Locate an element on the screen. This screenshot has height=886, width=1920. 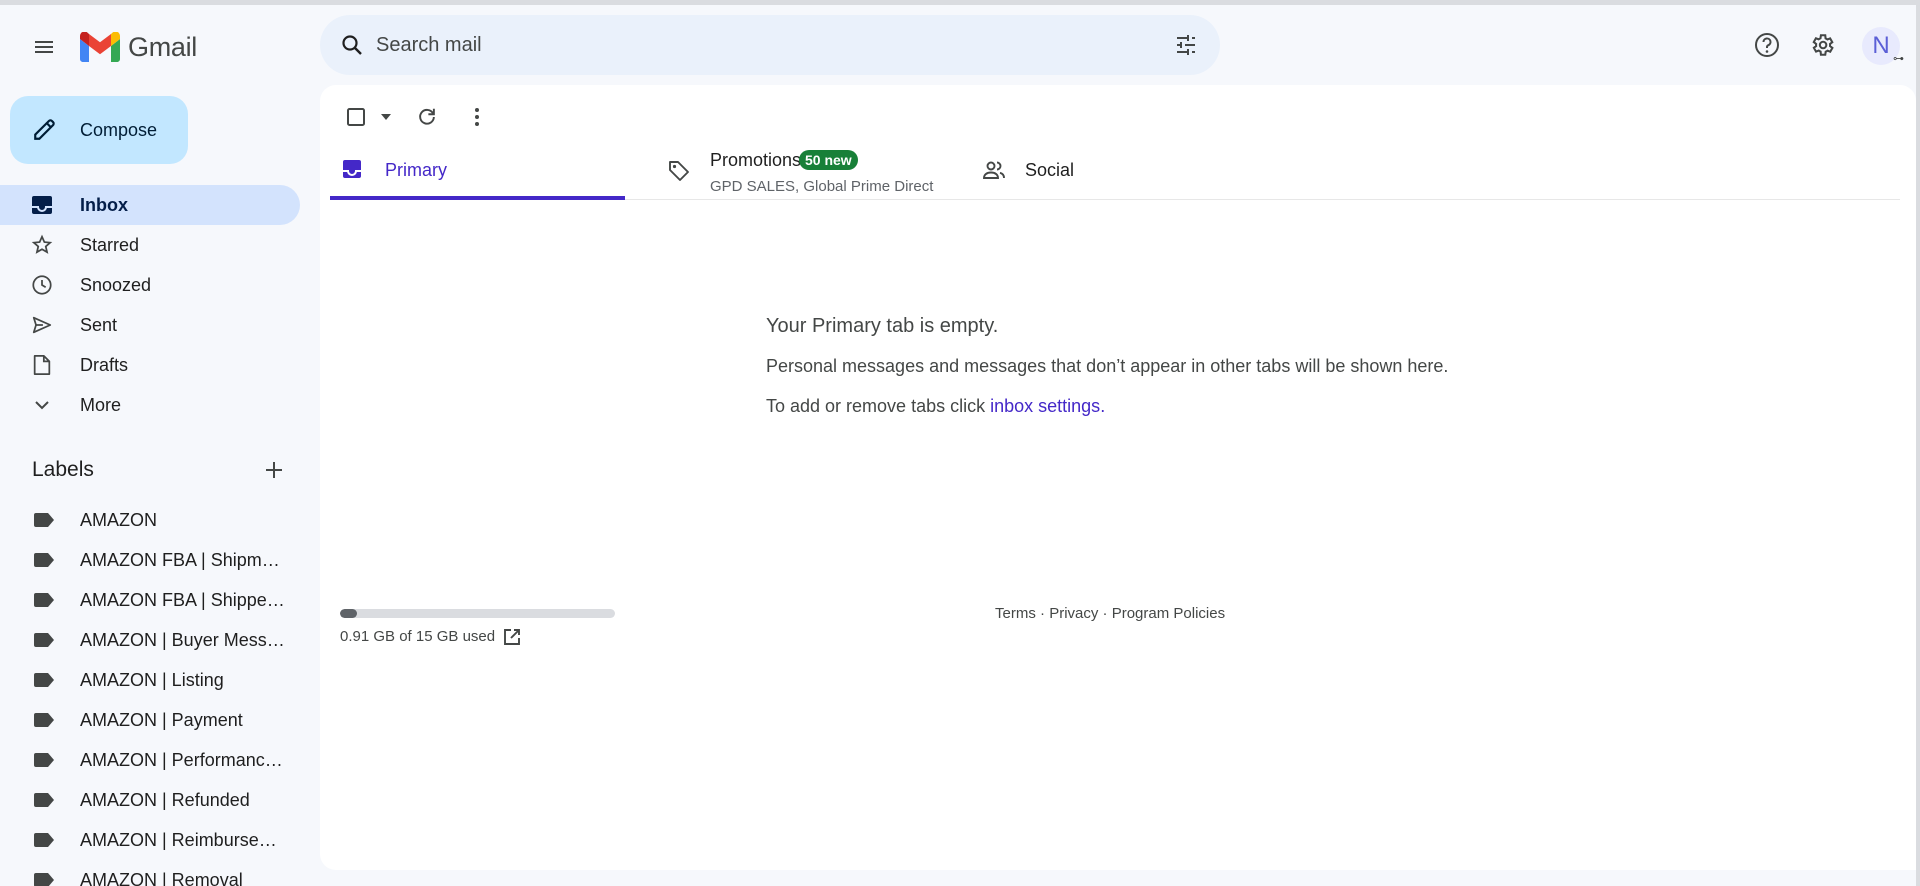
create-label-button is located at coordinates (274, 471).